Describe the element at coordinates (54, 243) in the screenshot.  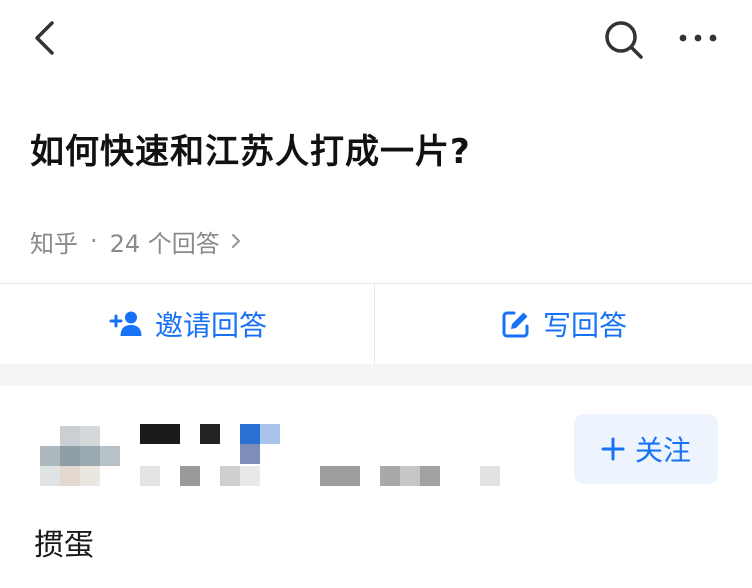
I see `source-label: 知乎` at that location.